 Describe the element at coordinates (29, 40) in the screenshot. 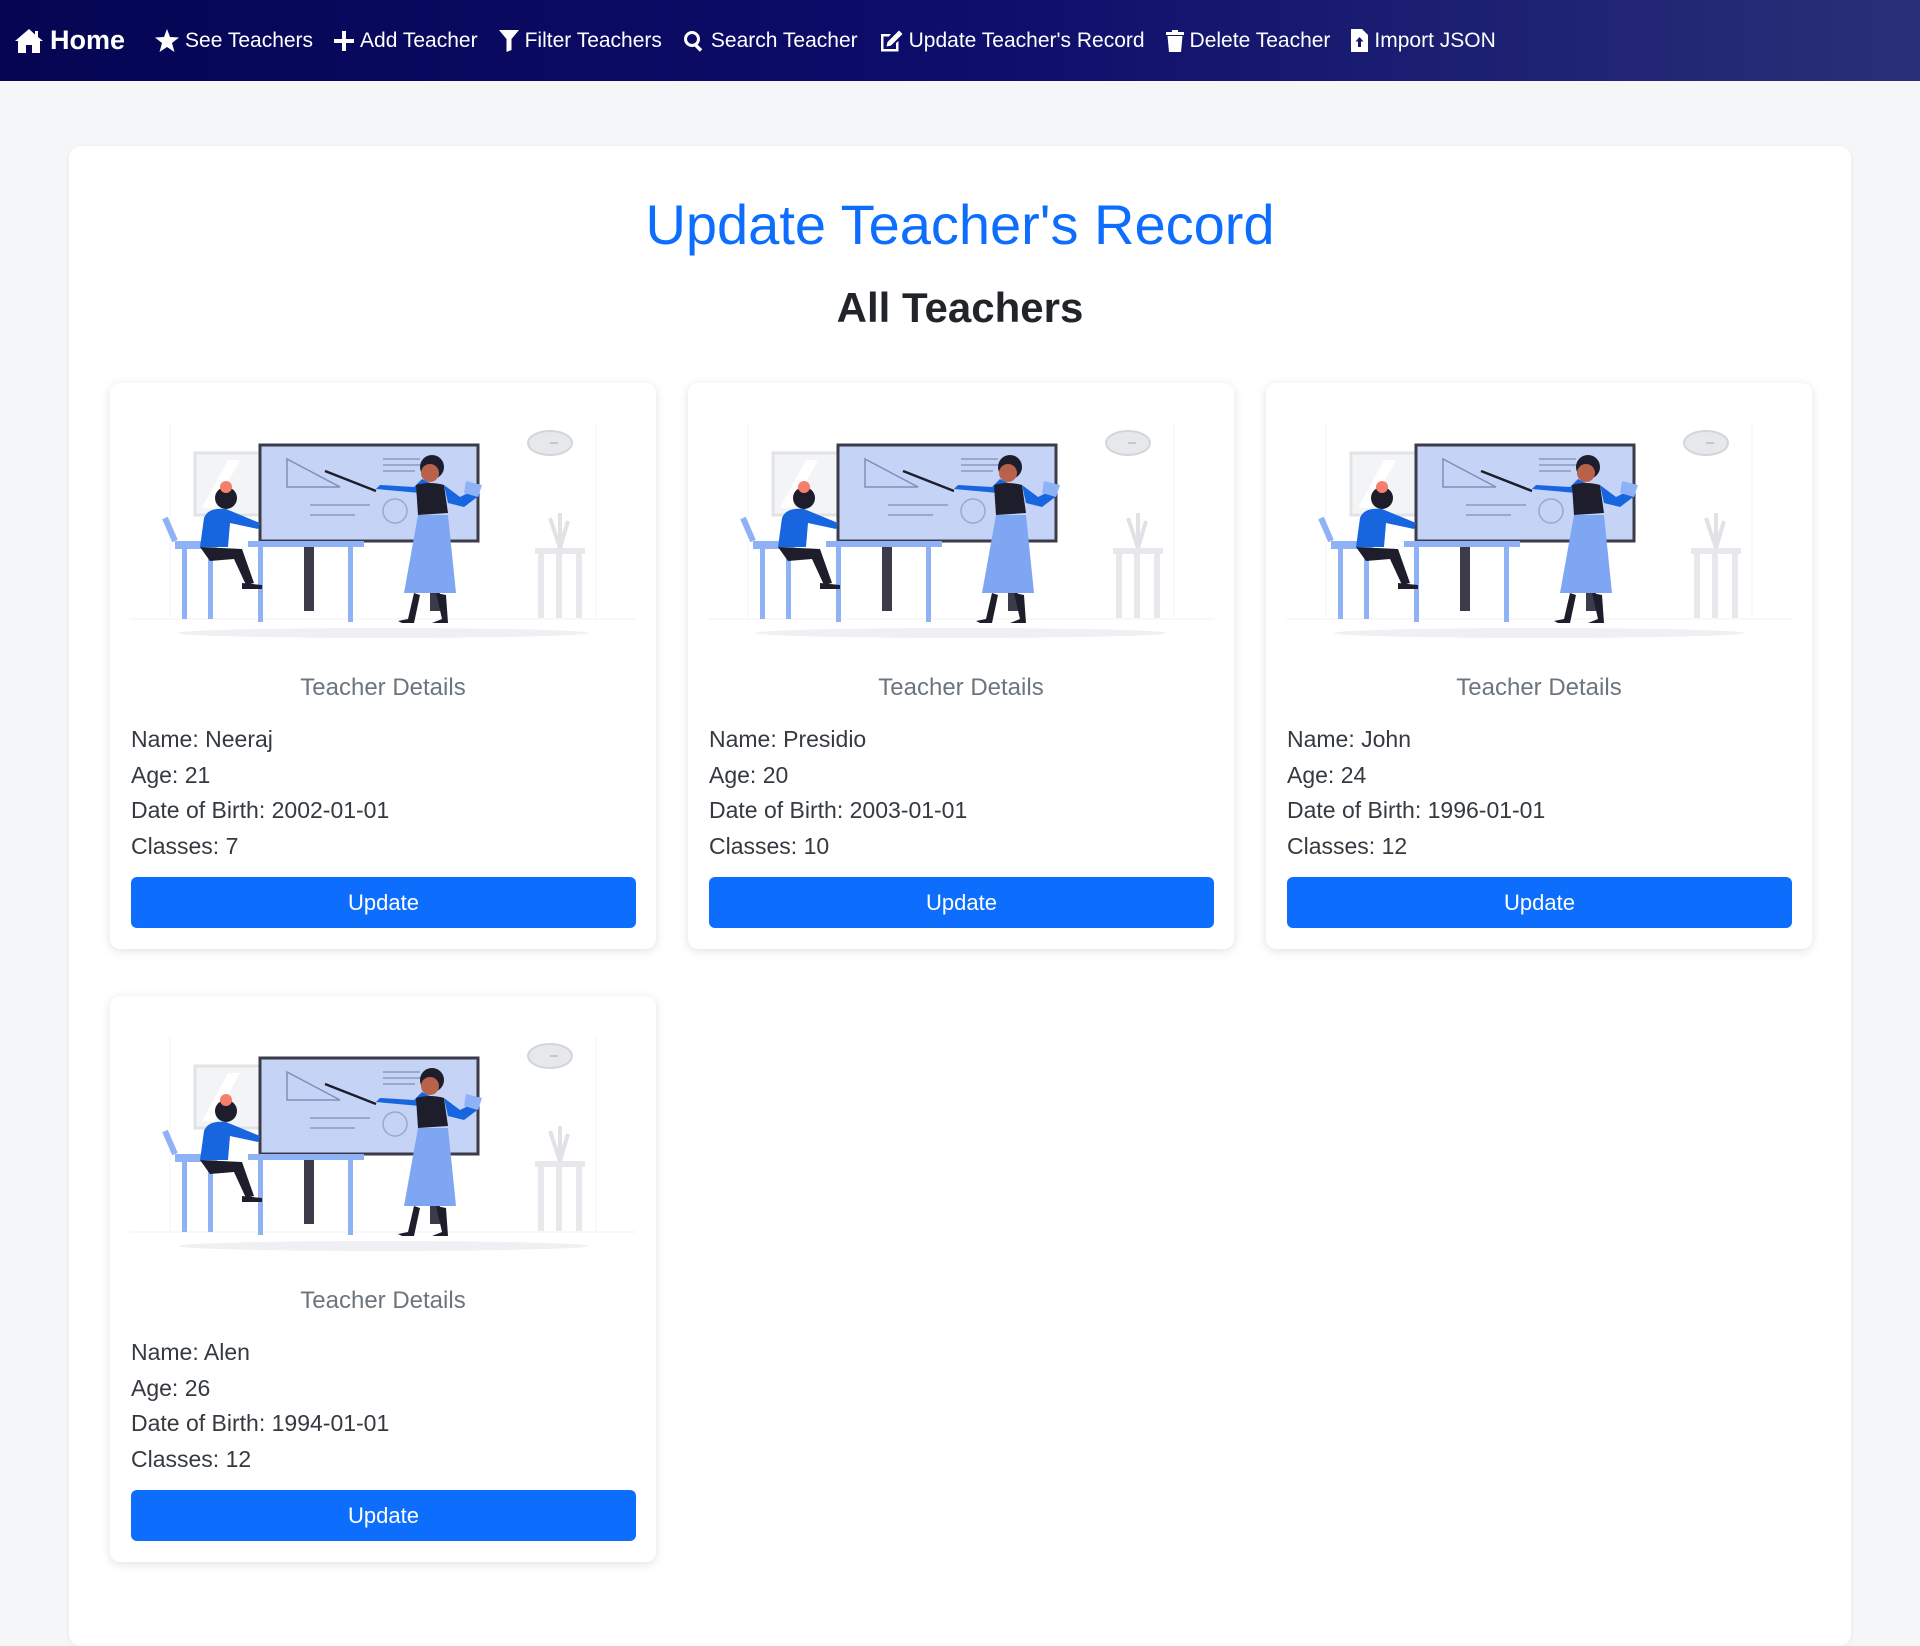

I see `home-icon` at that location.